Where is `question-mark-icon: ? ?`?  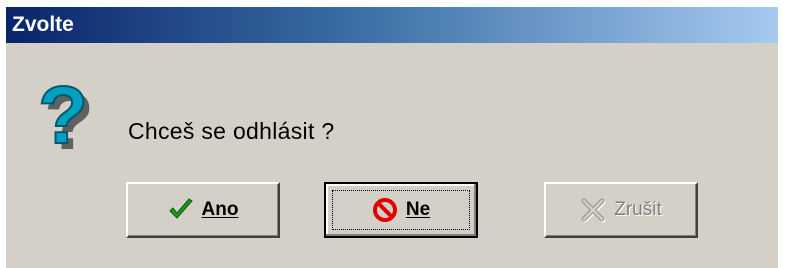 question-mark-icon: ? ? is located at coordinates (65, 117).